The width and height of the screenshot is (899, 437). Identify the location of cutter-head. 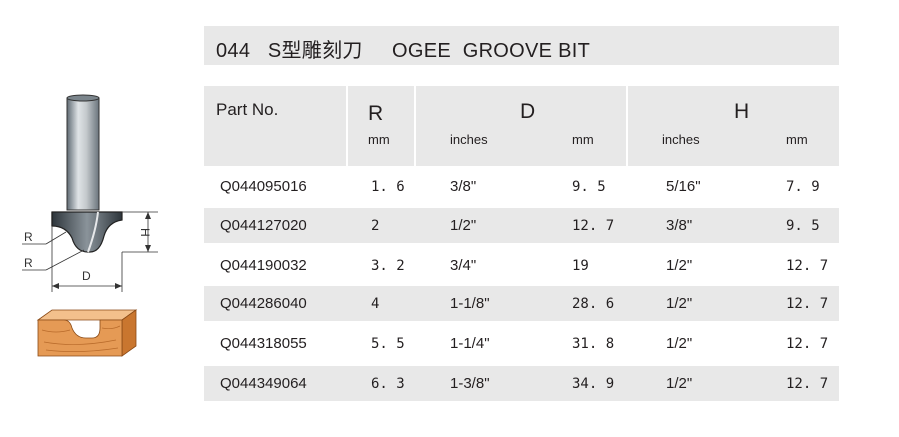
(87, 232).